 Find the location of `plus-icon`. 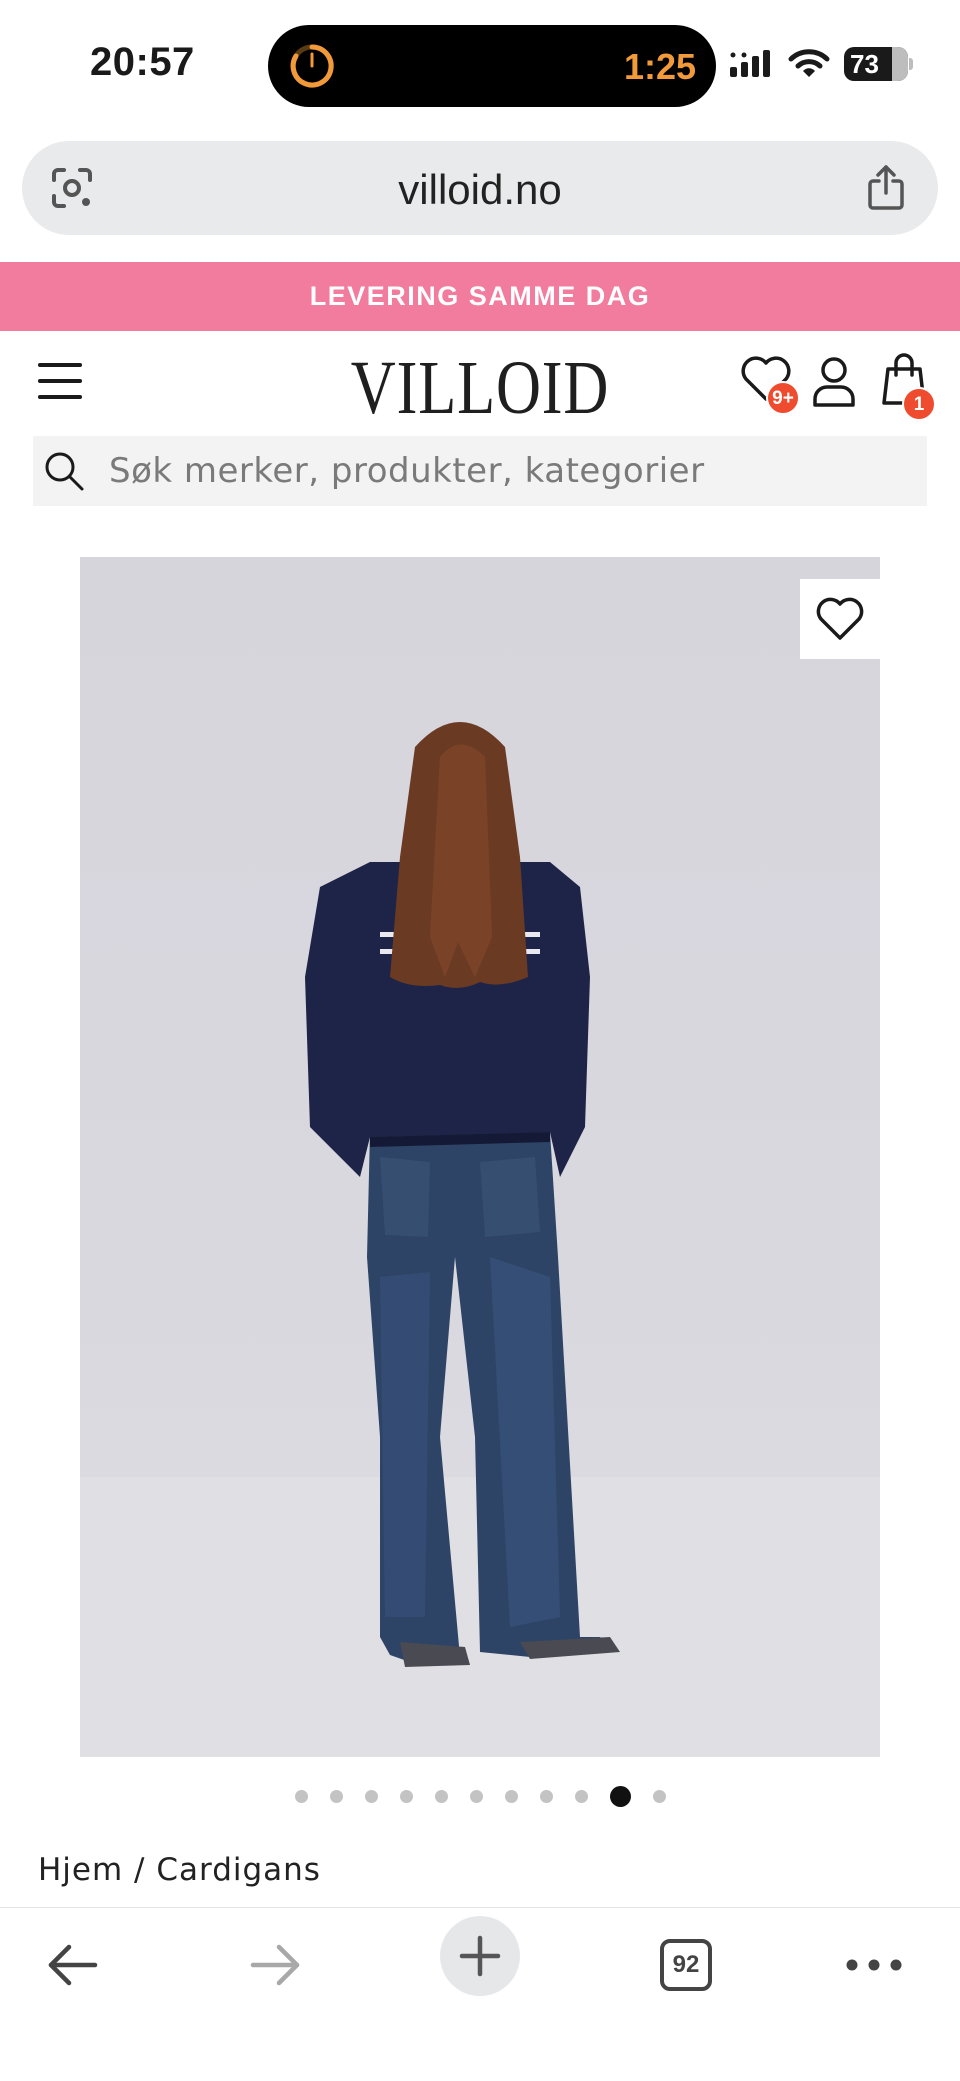

plus-icon is located at coordinates (480, 1956).